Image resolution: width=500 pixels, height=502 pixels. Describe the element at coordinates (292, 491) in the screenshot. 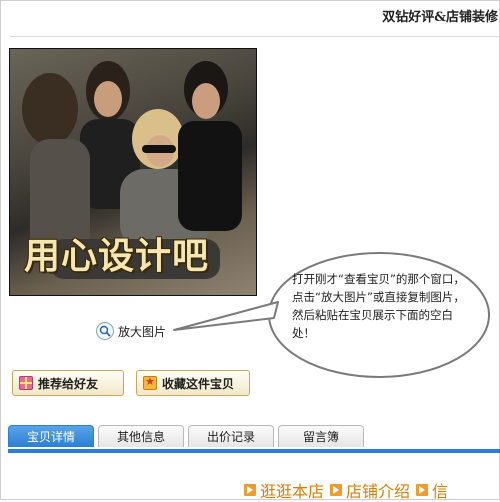

I see `footer-link-label: 逛逛本店` at that location.